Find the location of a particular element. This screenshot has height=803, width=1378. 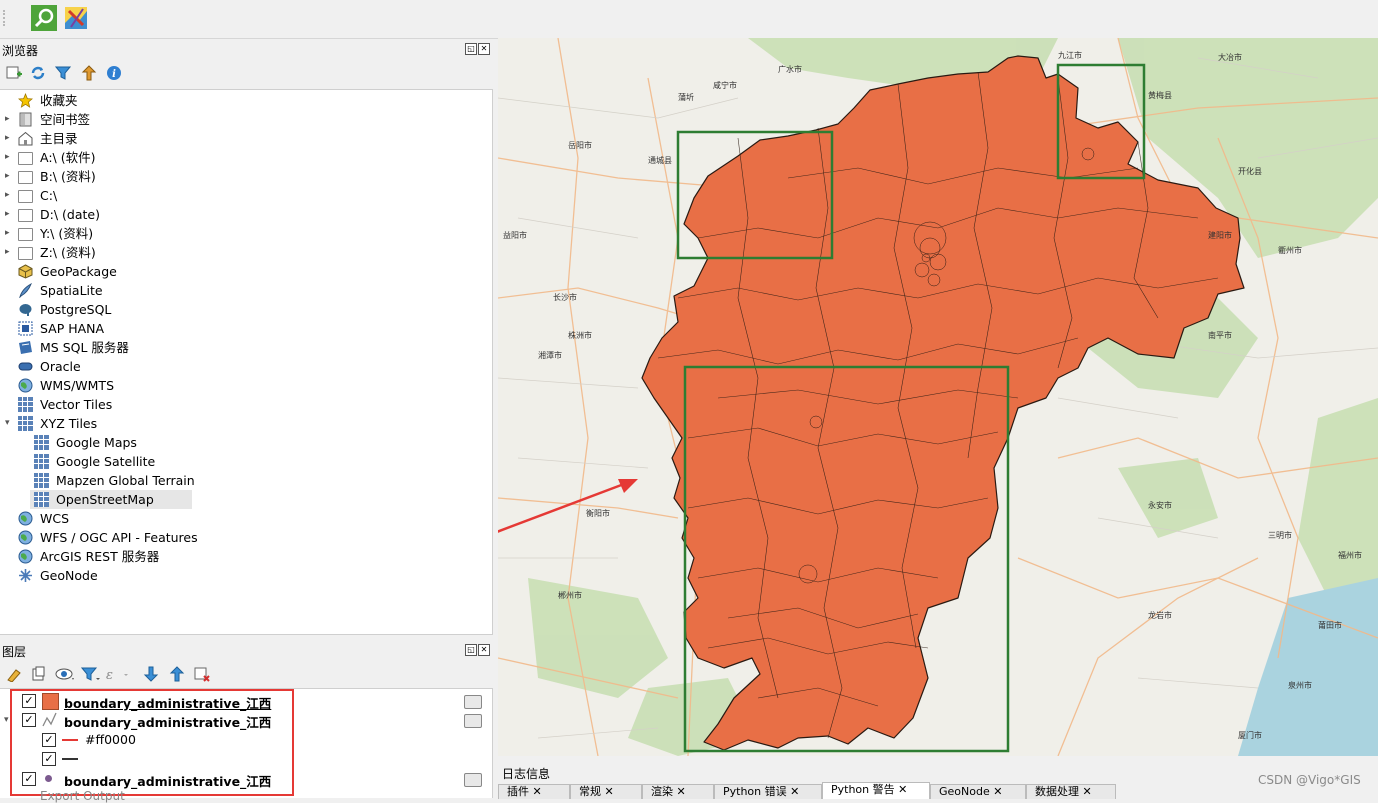

browser-item-label: SAP HANA is located at coordinates (72, 328).